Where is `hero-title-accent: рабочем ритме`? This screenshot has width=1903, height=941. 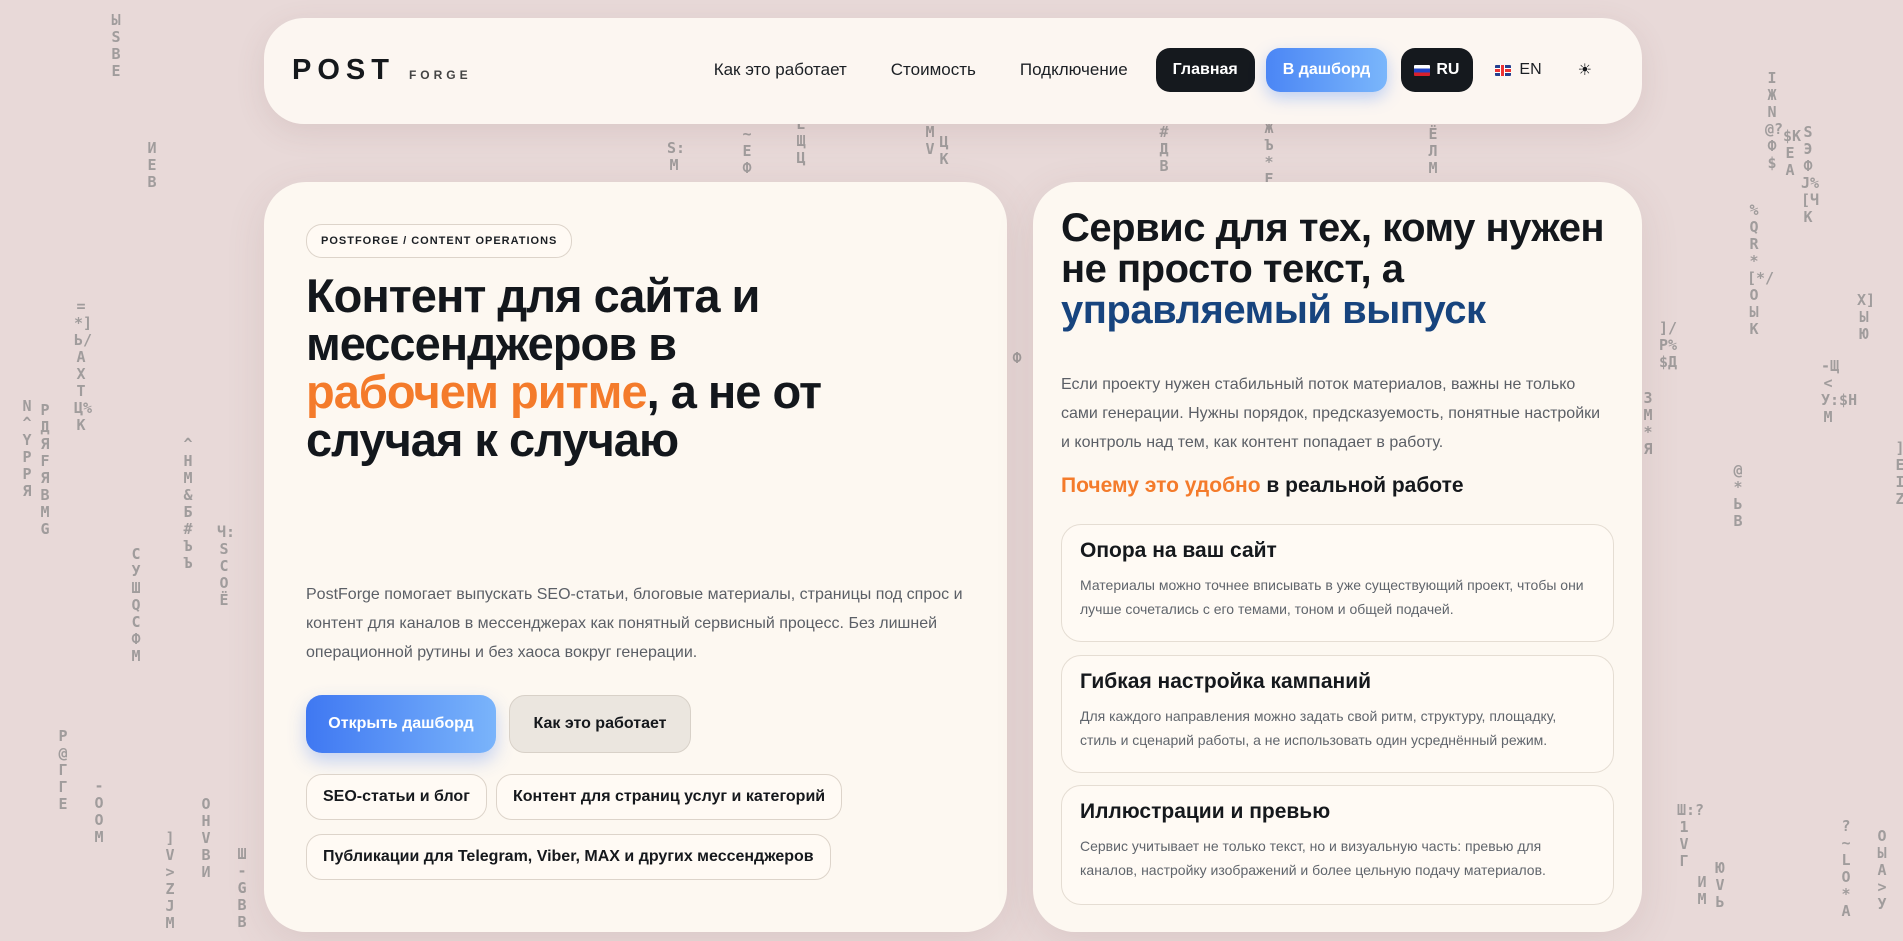 hero-title-accent: рабочем ритме is located at coordinates (477, 391).